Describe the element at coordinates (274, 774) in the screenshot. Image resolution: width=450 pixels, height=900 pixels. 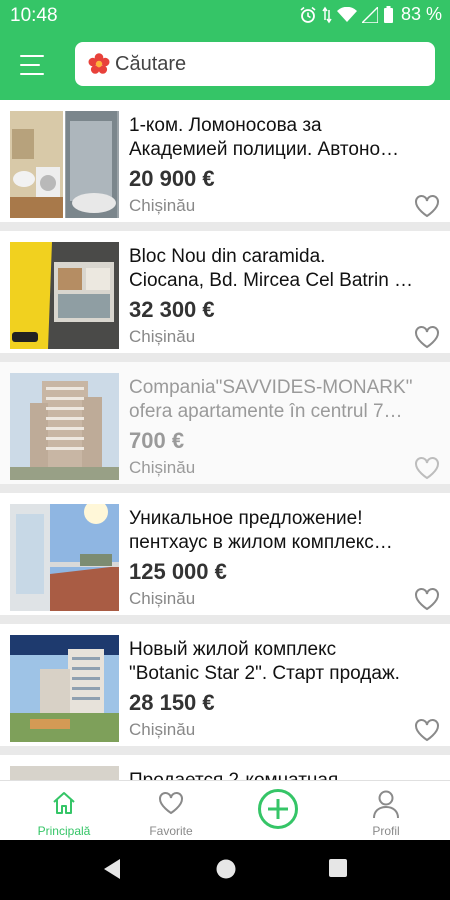
I see `listing-title: Продается 2-комнатная` at that location.